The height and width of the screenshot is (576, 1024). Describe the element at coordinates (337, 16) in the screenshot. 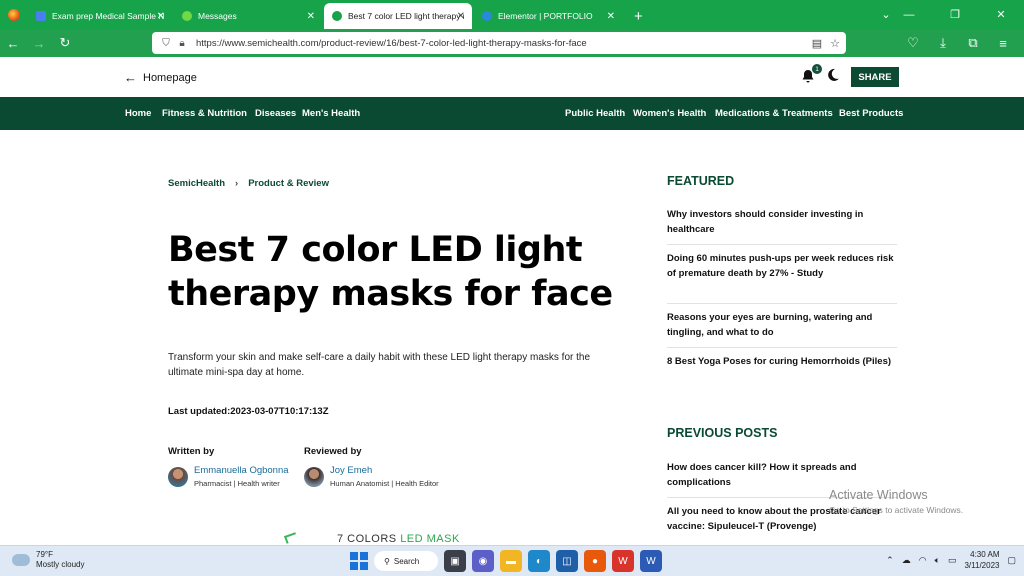

I see `semichealth-icon` at that location.